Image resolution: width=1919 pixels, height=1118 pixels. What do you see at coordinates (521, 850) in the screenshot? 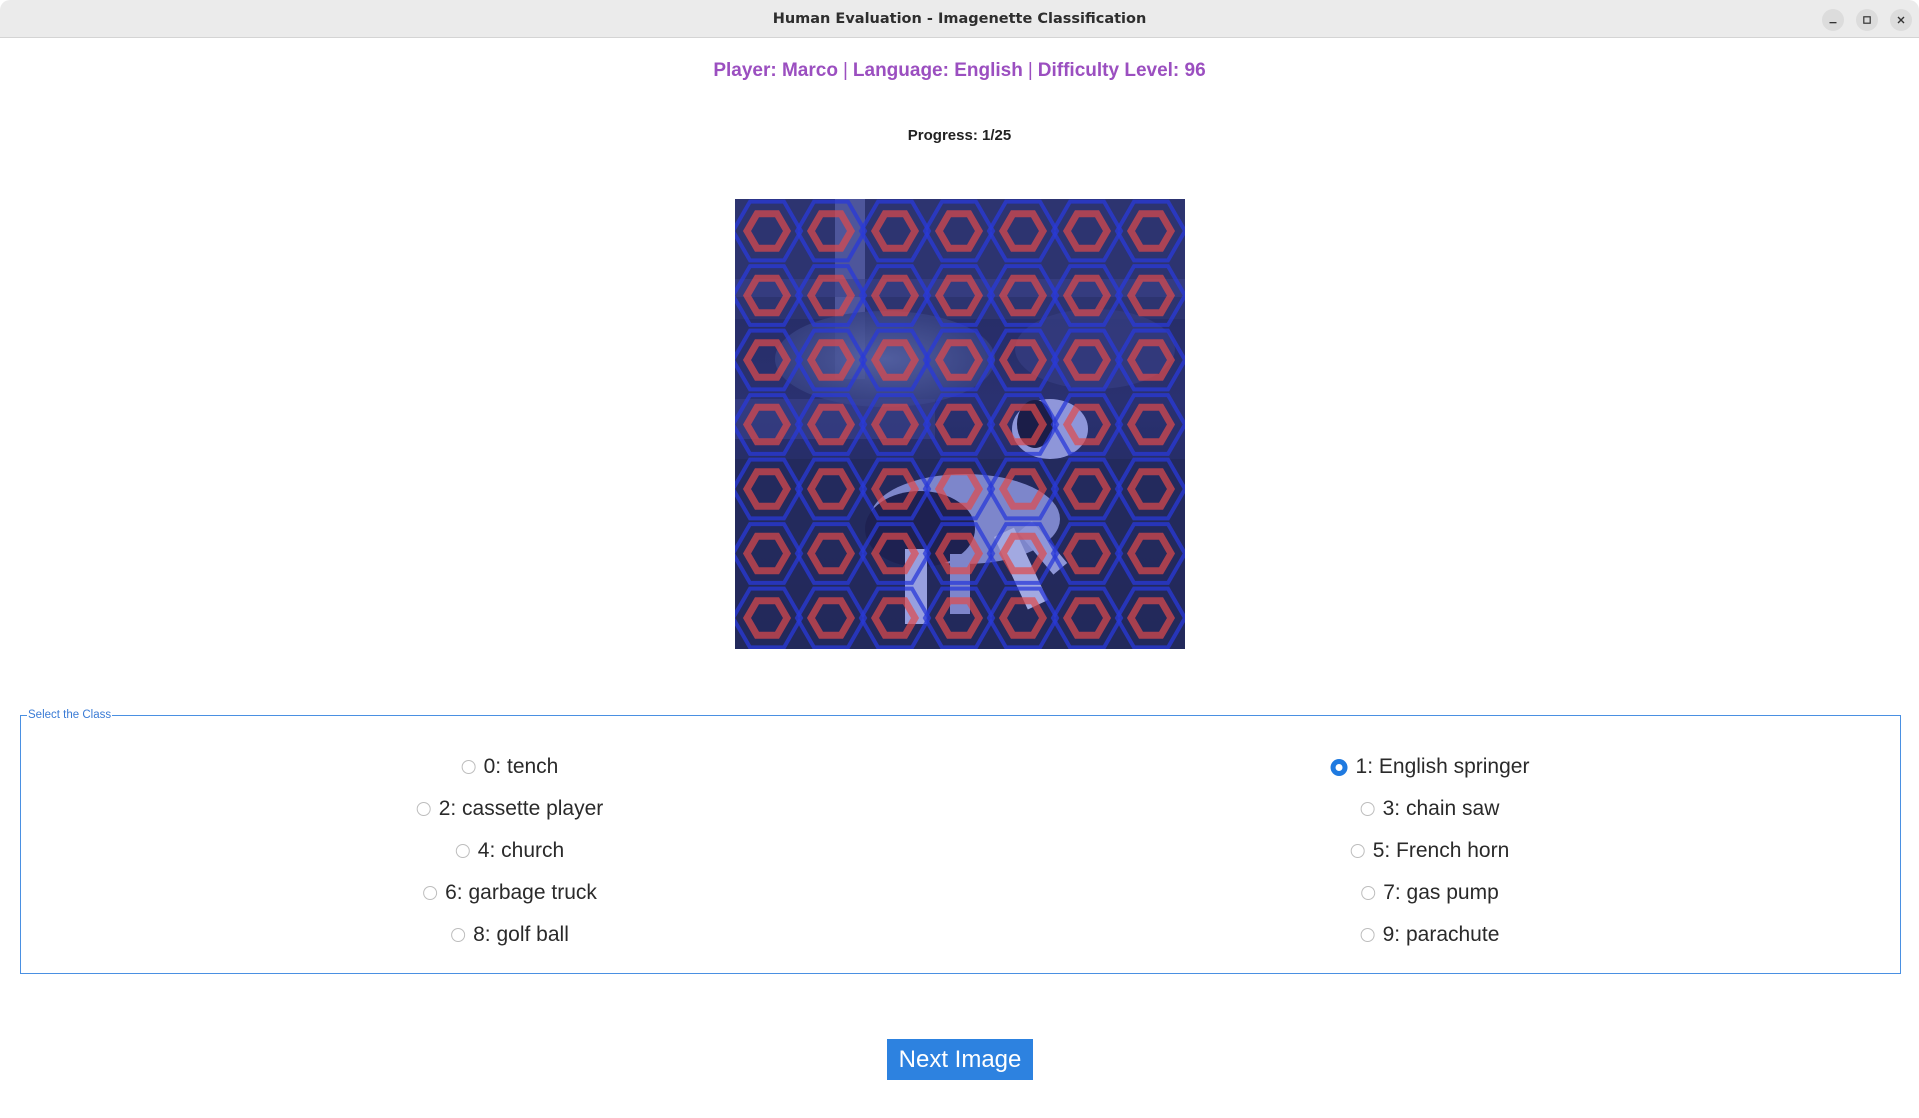
I see `class-option-label: 4: church` at bounding box center [521, 850].